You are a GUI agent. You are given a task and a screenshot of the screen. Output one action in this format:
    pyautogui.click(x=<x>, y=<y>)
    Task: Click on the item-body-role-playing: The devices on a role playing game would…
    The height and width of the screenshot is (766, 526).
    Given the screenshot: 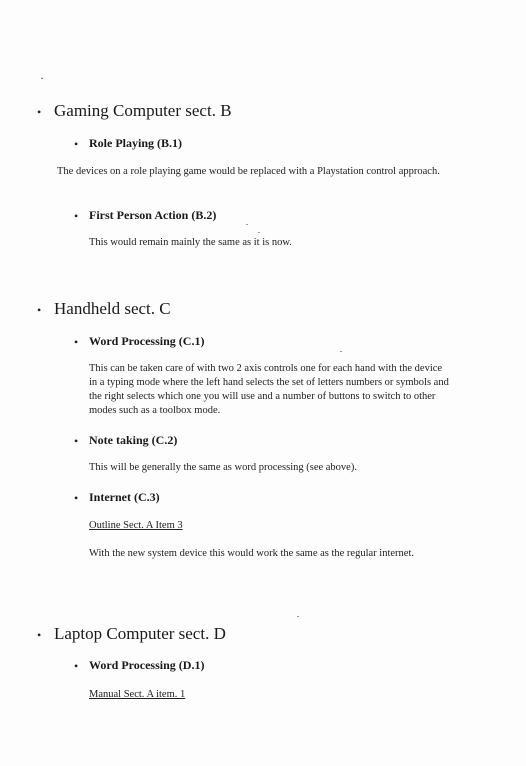 What is the action you would take?
    pyautogui.click(x=248, y=171)
    